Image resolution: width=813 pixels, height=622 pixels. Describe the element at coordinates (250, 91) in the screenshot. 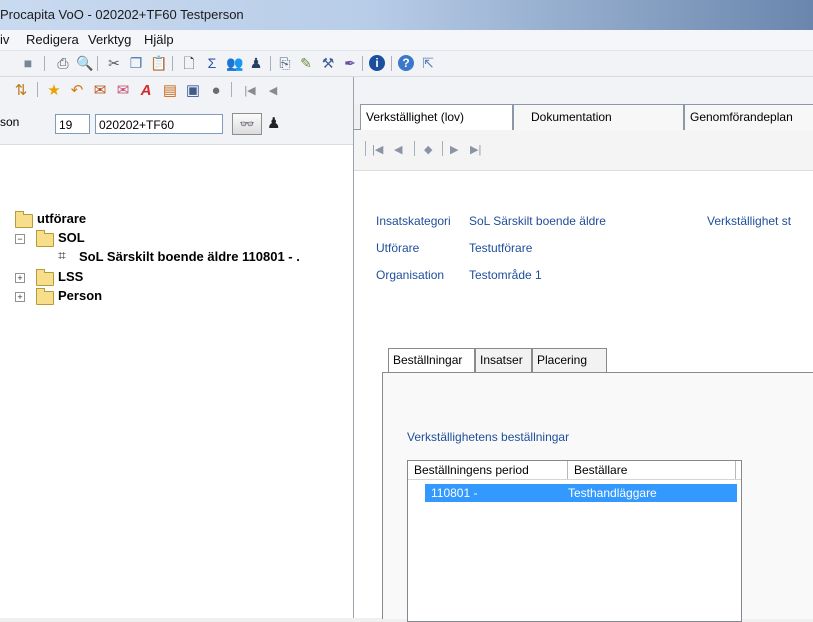

I see `first-icon: |◀` at that location.